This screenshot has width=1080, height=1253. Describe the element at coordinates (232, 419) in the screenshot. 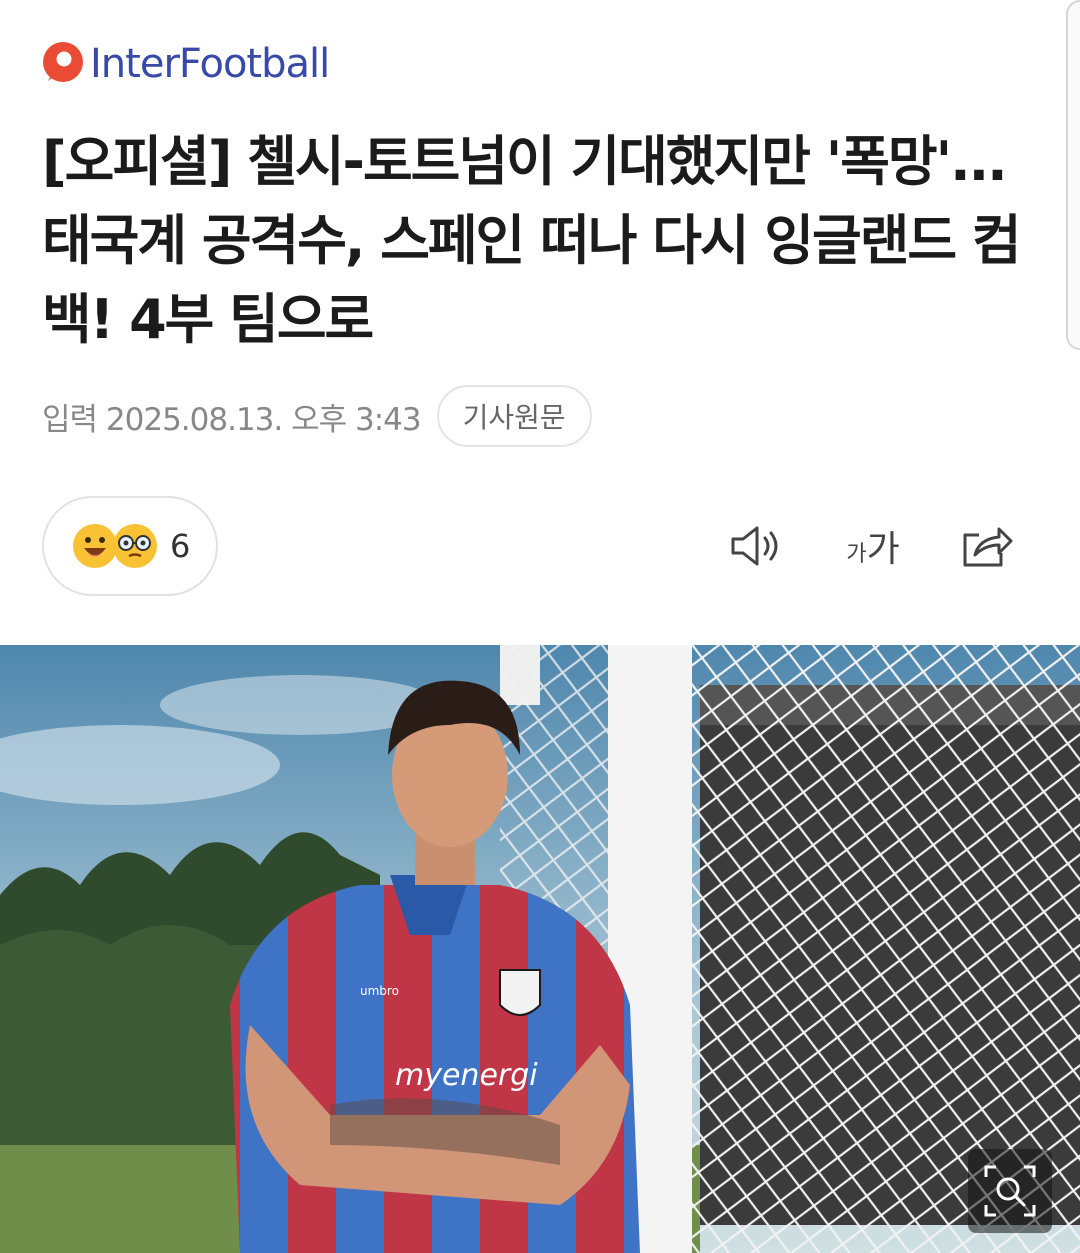

I see `published-date: 입력 2025.08.13. 오후 3:43` at that location.